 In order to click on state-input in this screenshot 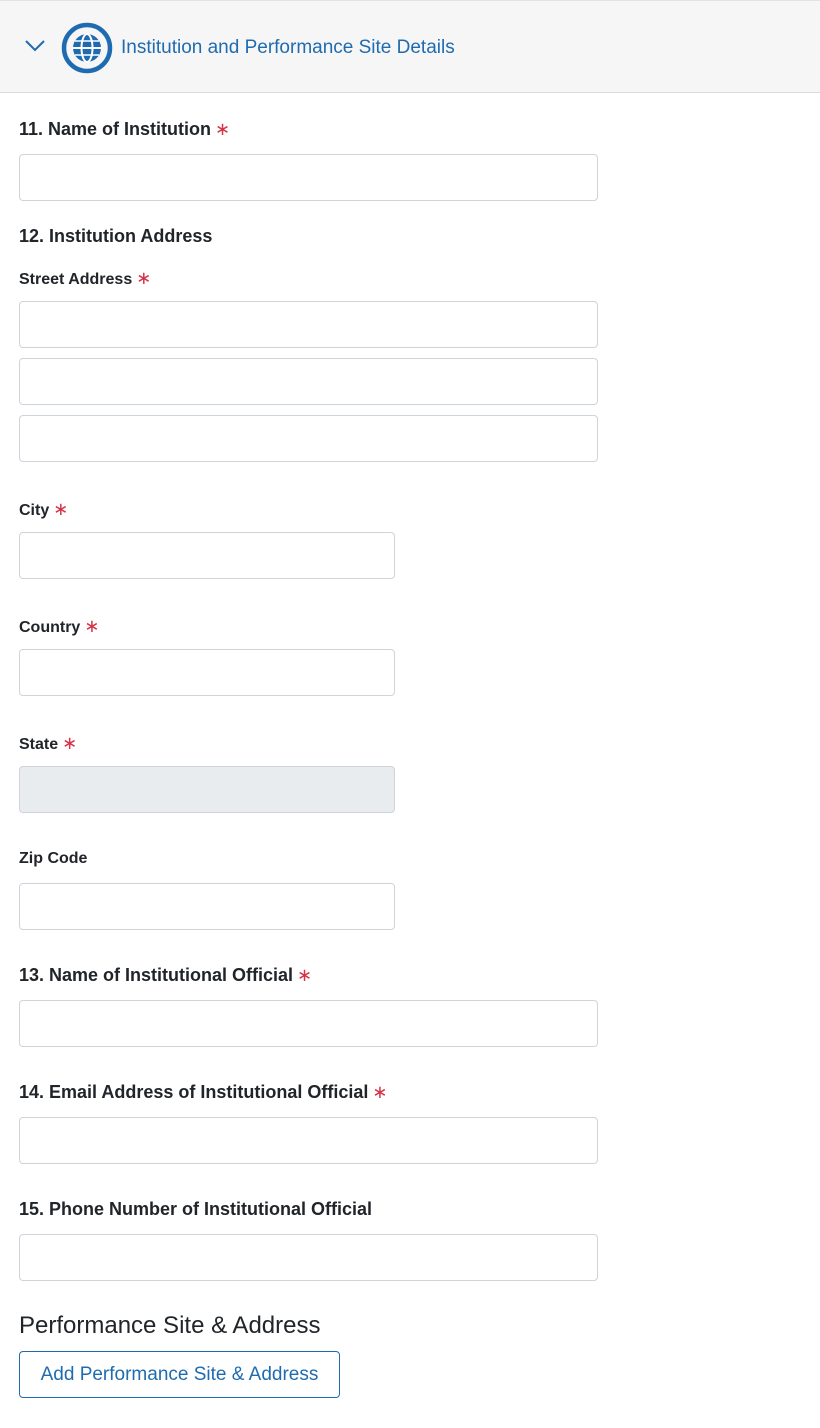, I will do `click(207, 789)`.